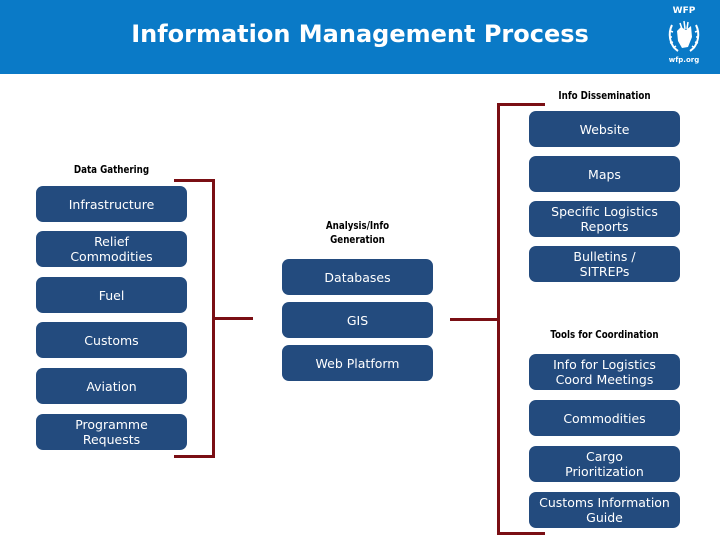 The image size is (720, 540). Describe the element at coordinates (604, 464) in the screenshot. I see `box-cargo-prioritization: Cargo Prioritization` at that location.